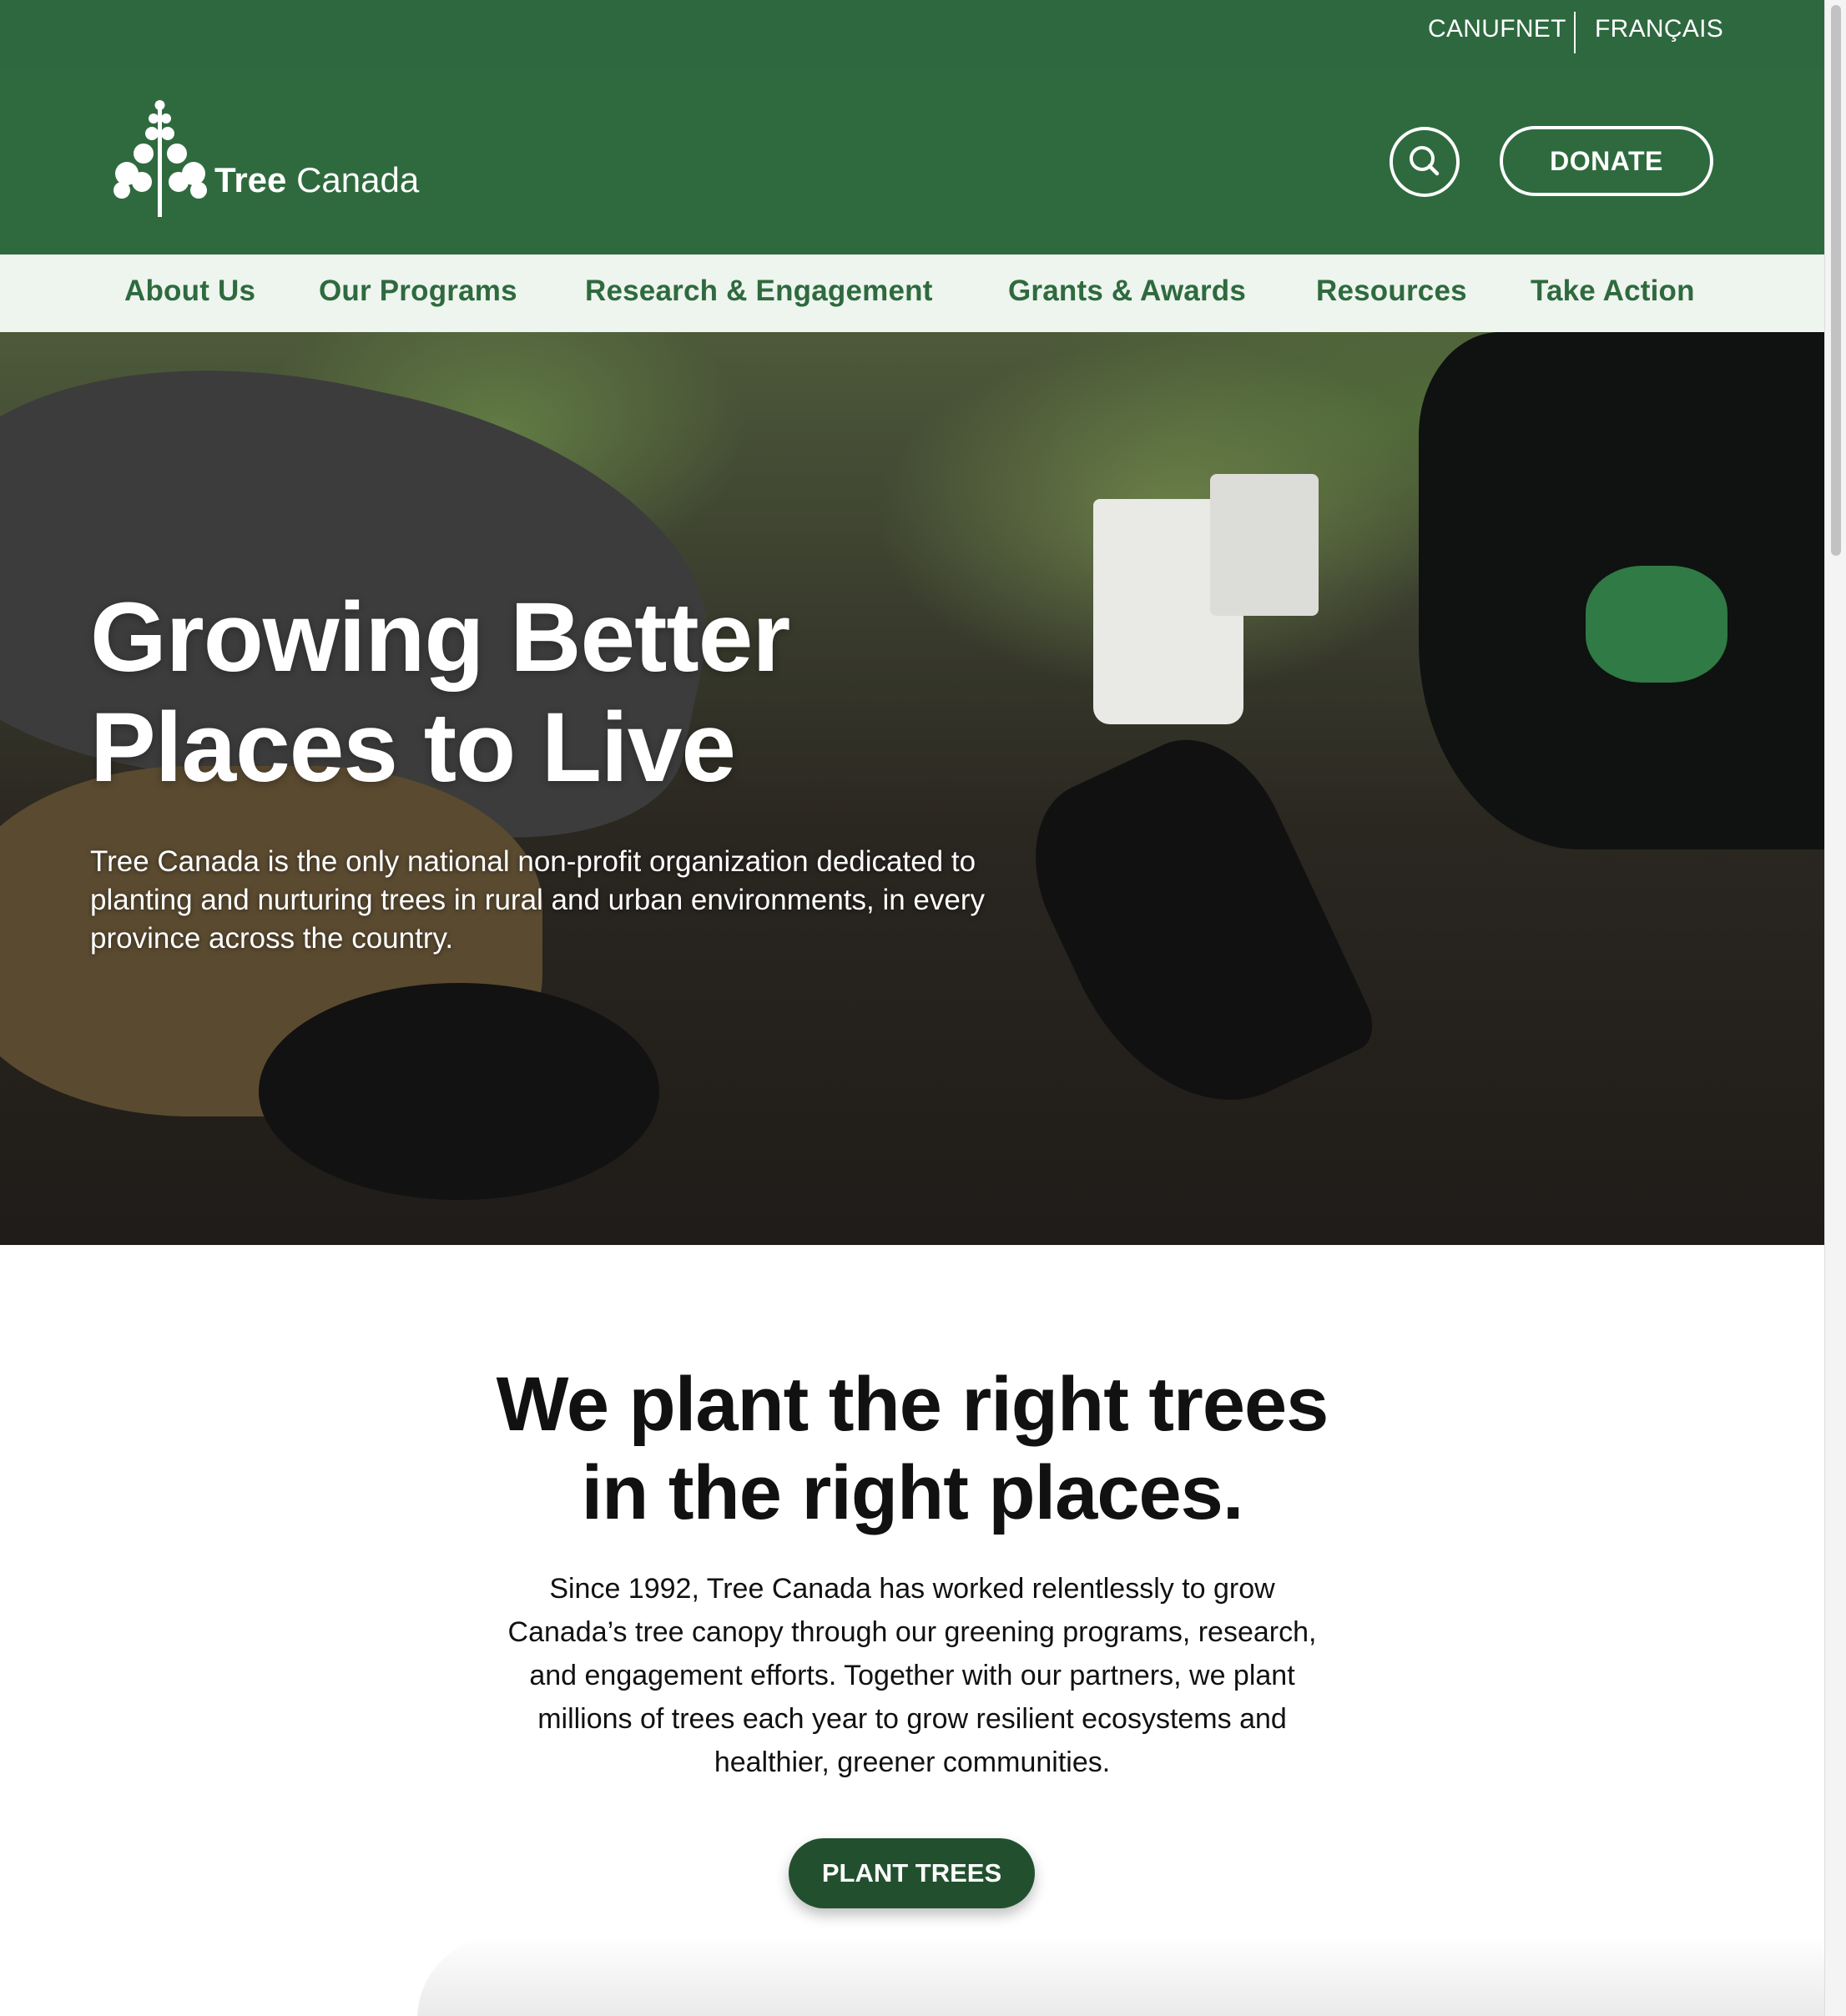 The image size is (1846, 2016). Describe the element at coordinates (1657, 624) in the screenshot. I see `hero-photo-glove` at that location.